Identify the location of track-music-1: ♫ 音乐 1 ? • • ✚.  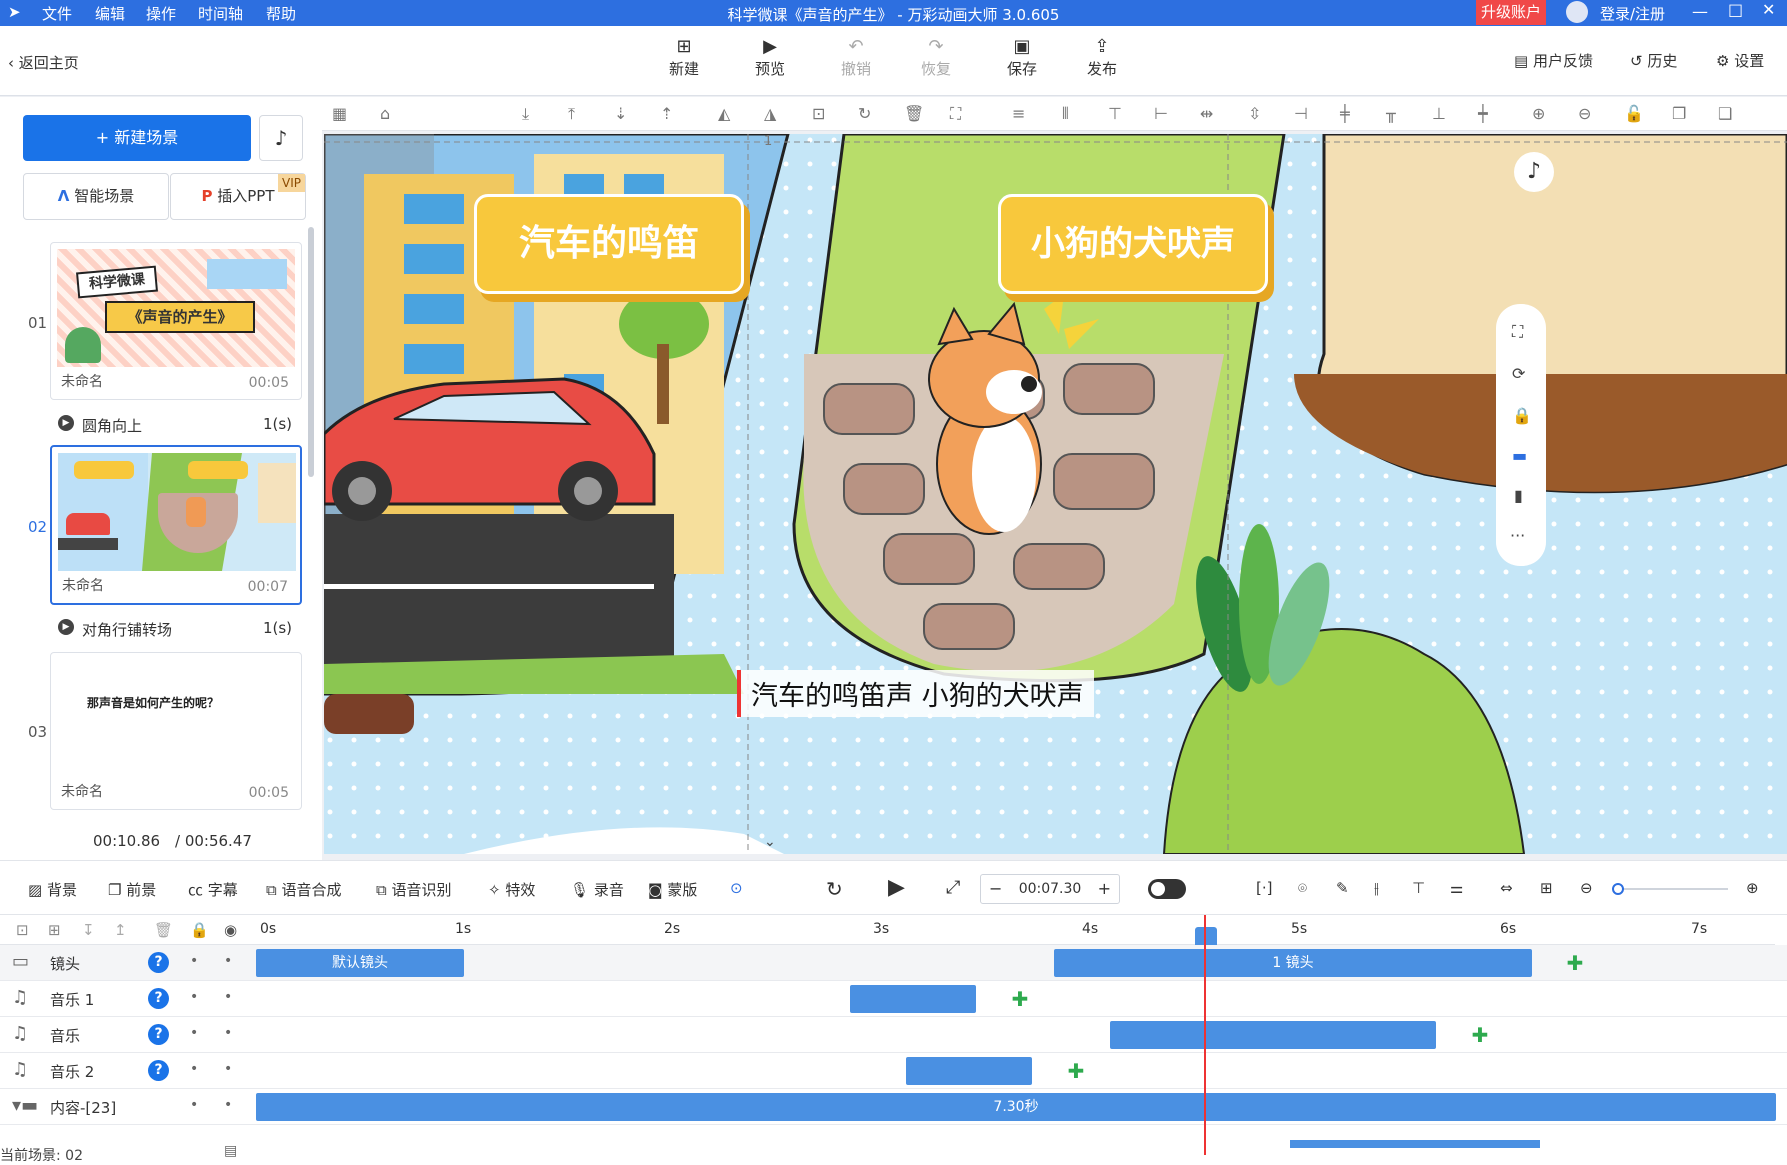
(893, 999).